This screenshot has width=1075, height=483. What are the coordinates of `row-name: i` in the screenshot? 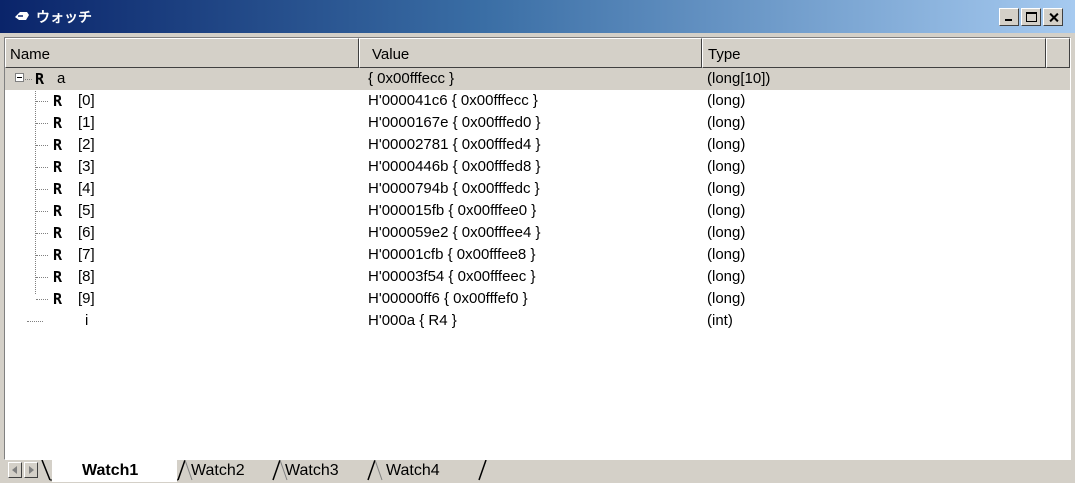 It's located at (87, 320).